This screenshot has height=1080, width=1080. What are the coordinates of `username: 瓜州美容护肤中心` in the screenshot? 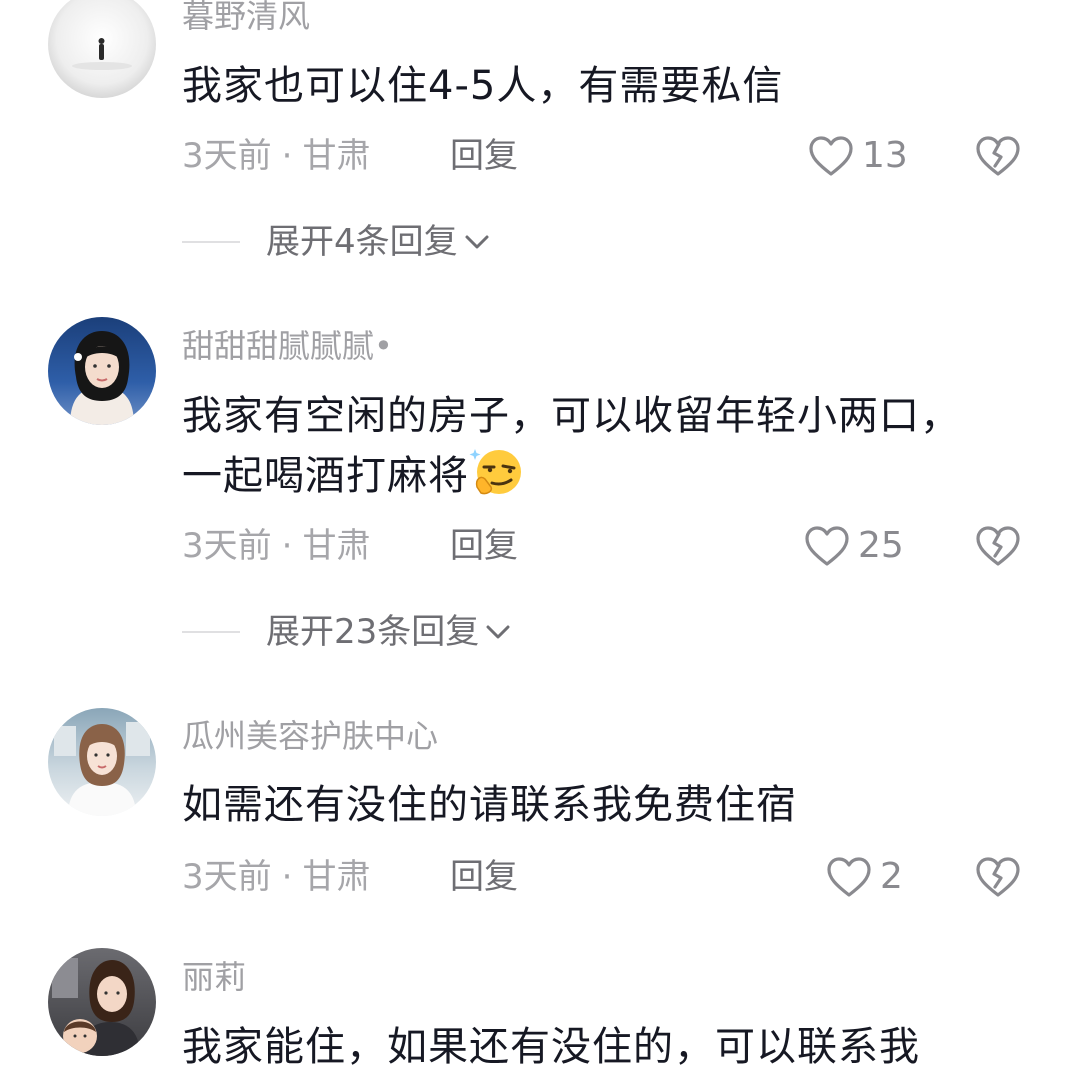 It's located at (310, 736).